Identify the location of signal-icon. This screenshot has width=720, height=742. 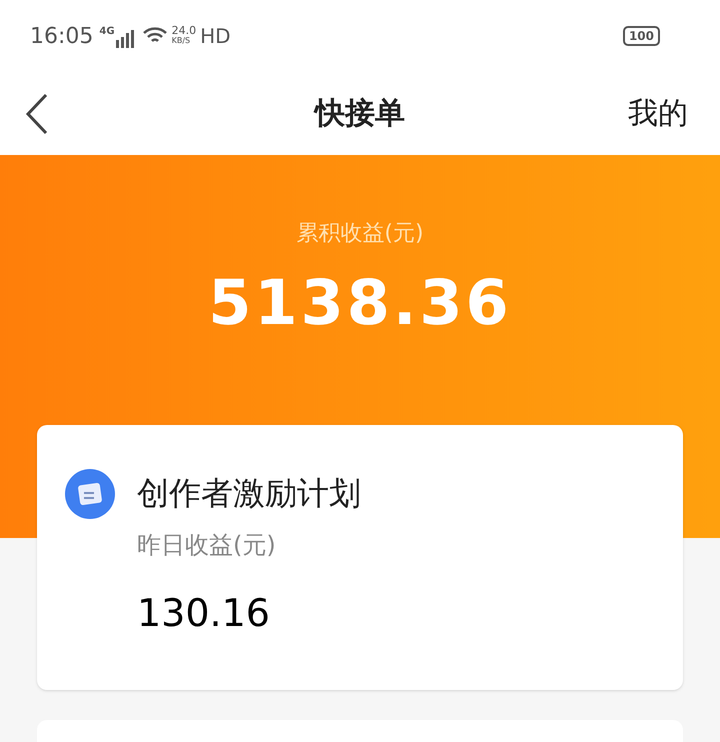
(125, 39).